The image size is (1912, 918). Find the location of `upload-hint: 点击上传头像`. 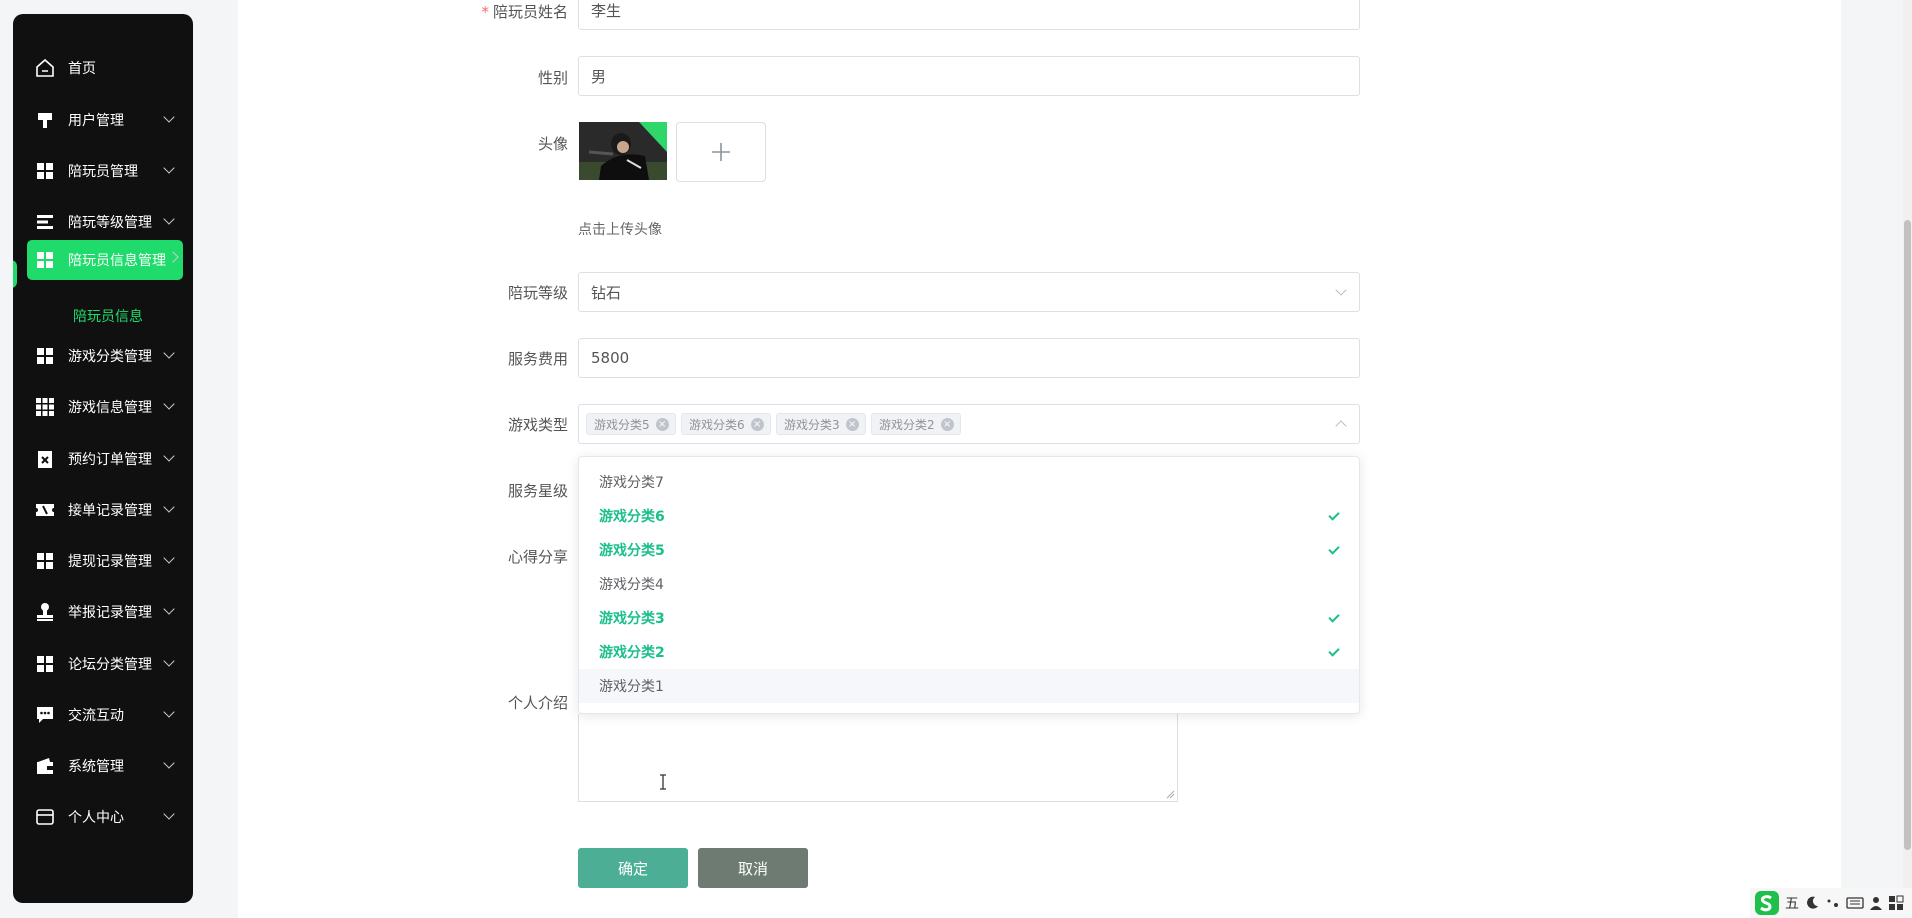

upload-hint: 点击上传头像 is located at coordinates (620, 230).